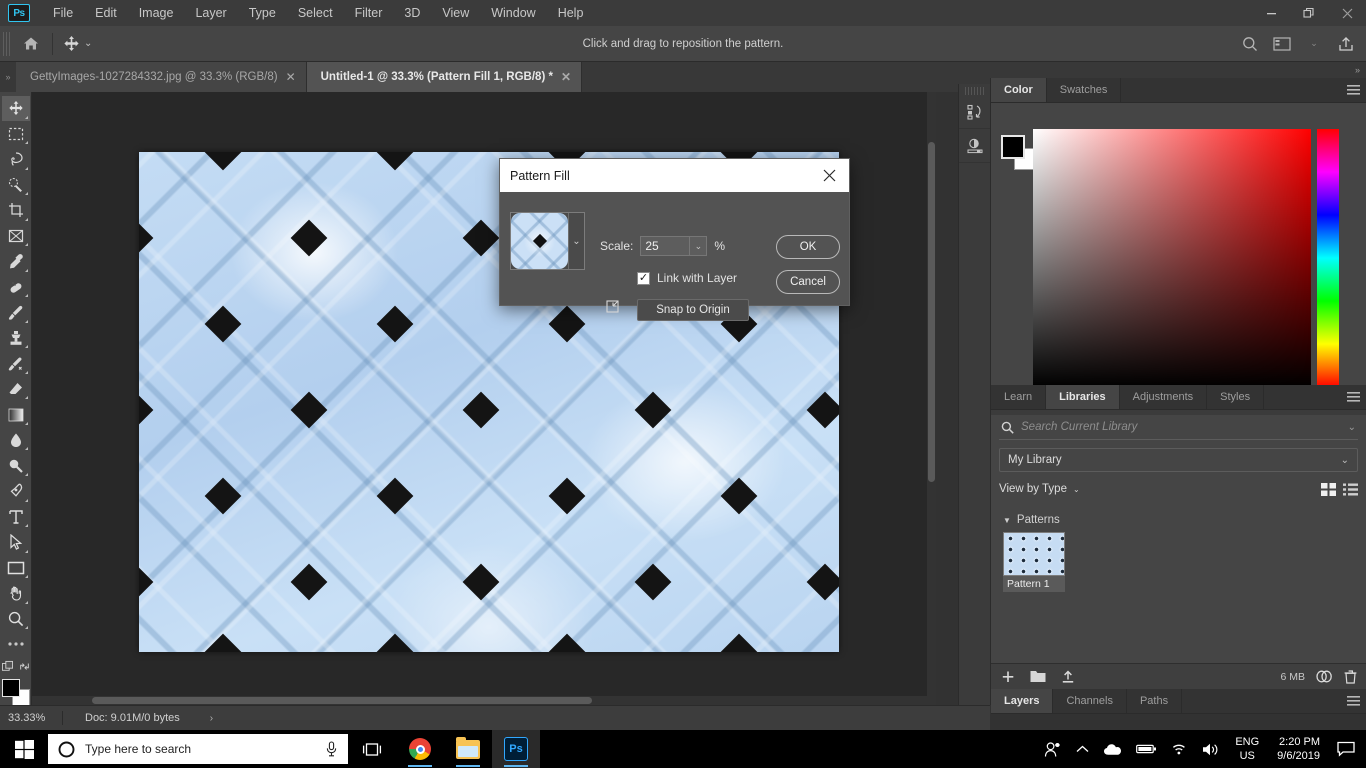  I want to click on restore-button, so click(1309, 13).